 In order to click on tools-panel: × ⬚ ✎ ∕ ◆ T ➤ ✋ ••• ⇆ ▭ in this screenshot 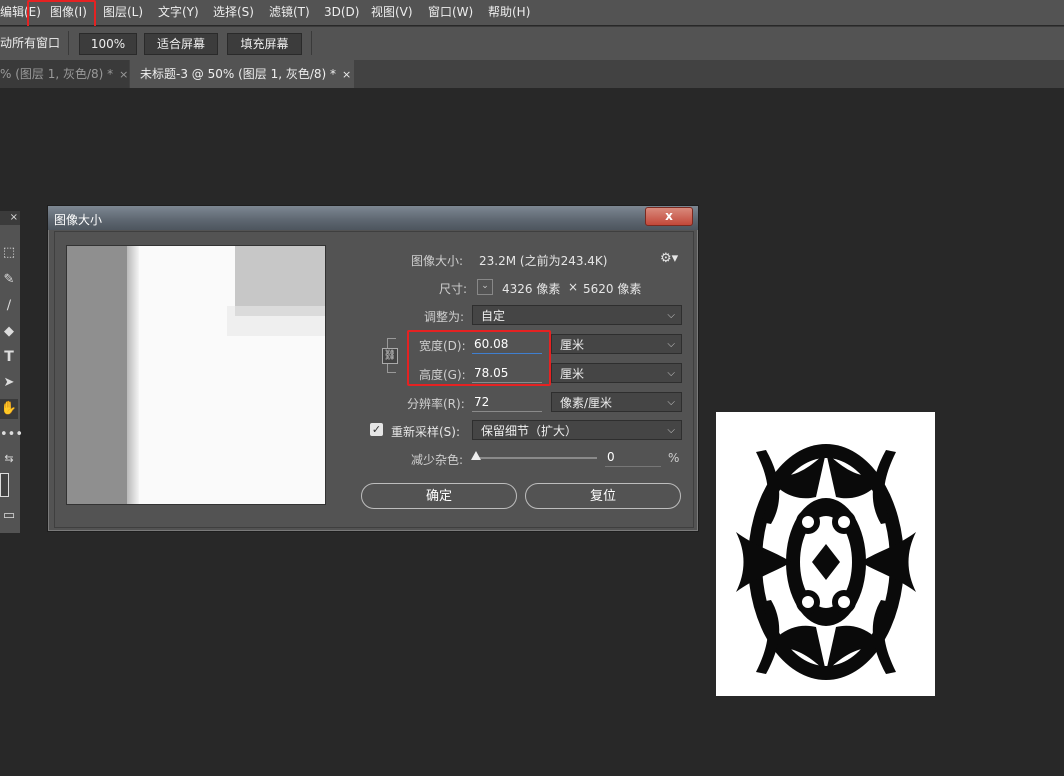, I will do `click(11, 372)`.